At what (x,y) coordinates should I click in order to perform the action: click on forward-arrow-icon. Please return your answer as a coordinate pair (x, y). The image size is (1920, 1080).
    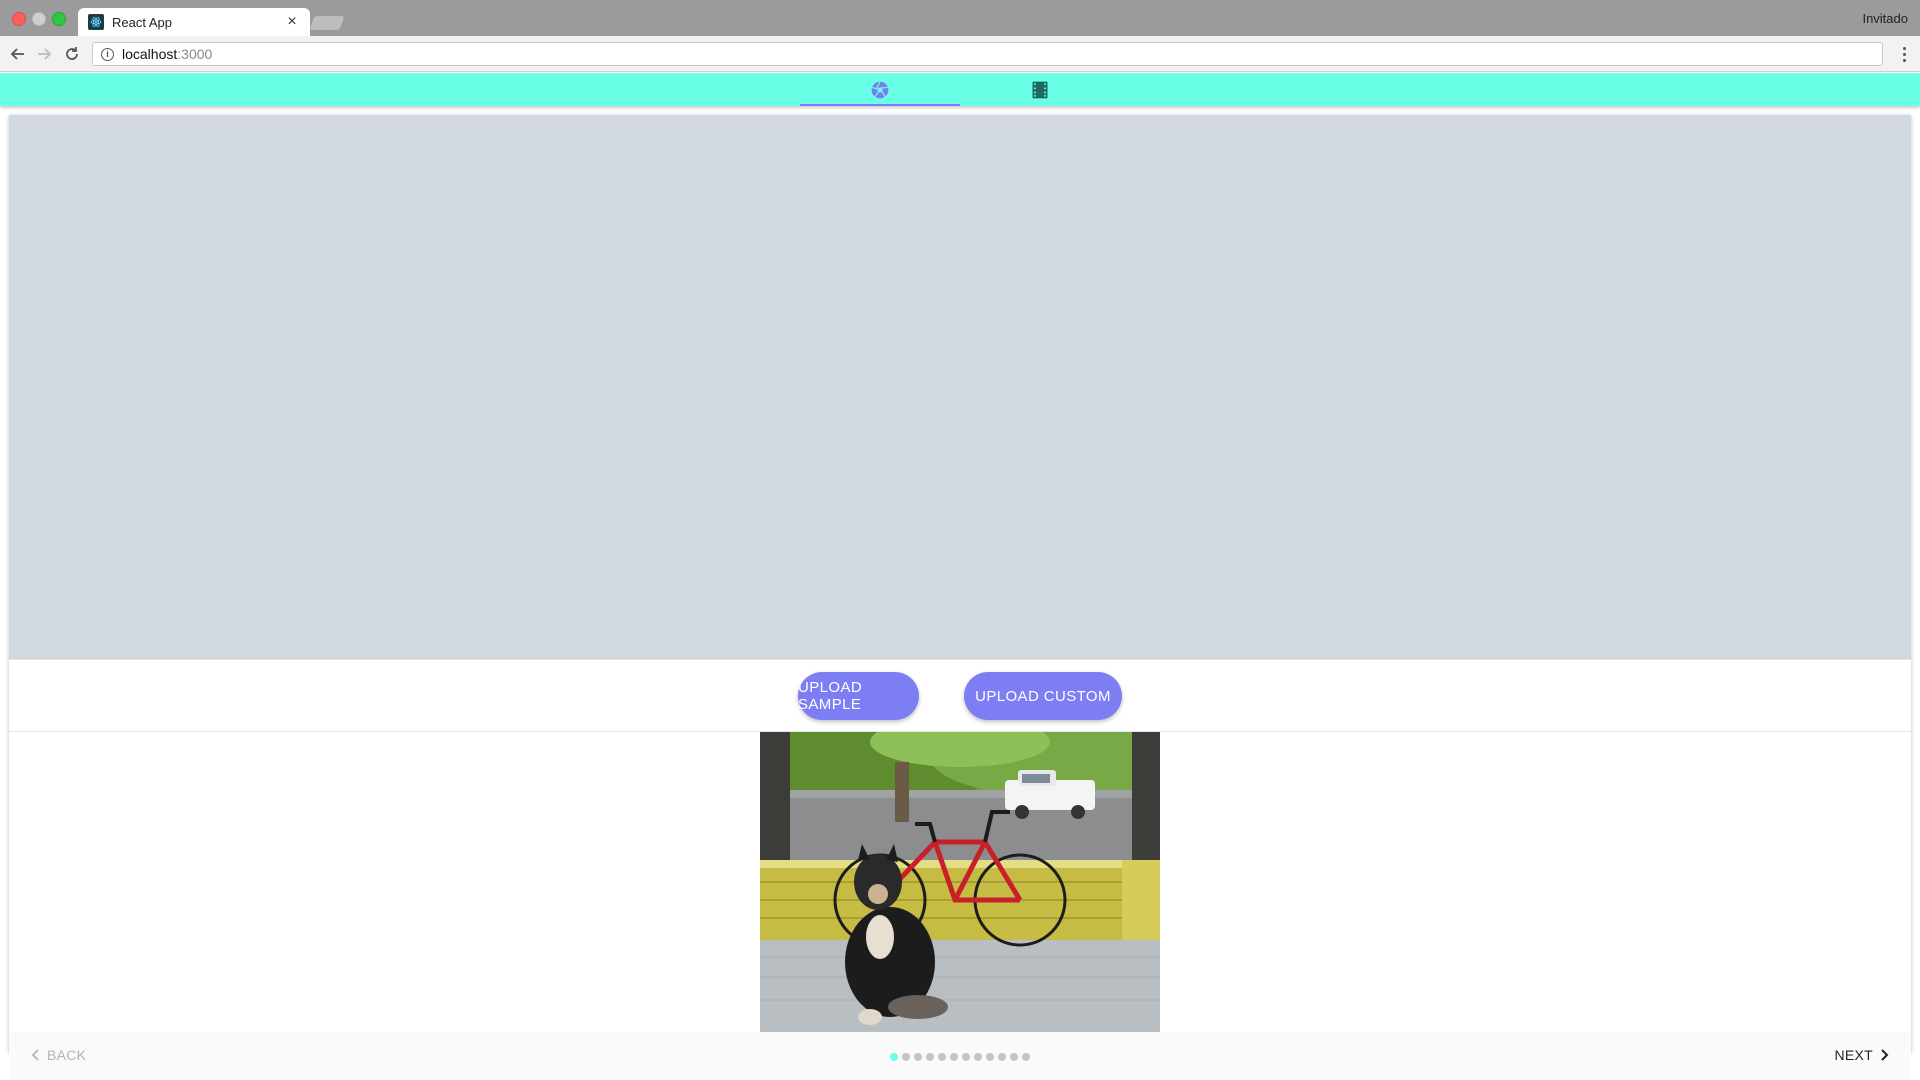
    Looking at the image, I should click on (44, 54).